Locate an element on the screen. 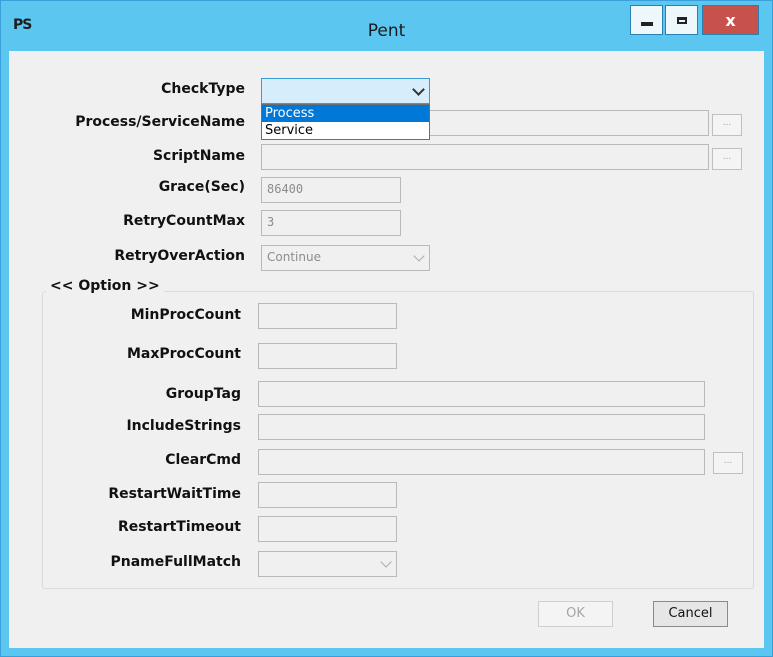 The height and width of the screenshot is (657, 773). restart-timeout-field is located at coordinates (327, 529).